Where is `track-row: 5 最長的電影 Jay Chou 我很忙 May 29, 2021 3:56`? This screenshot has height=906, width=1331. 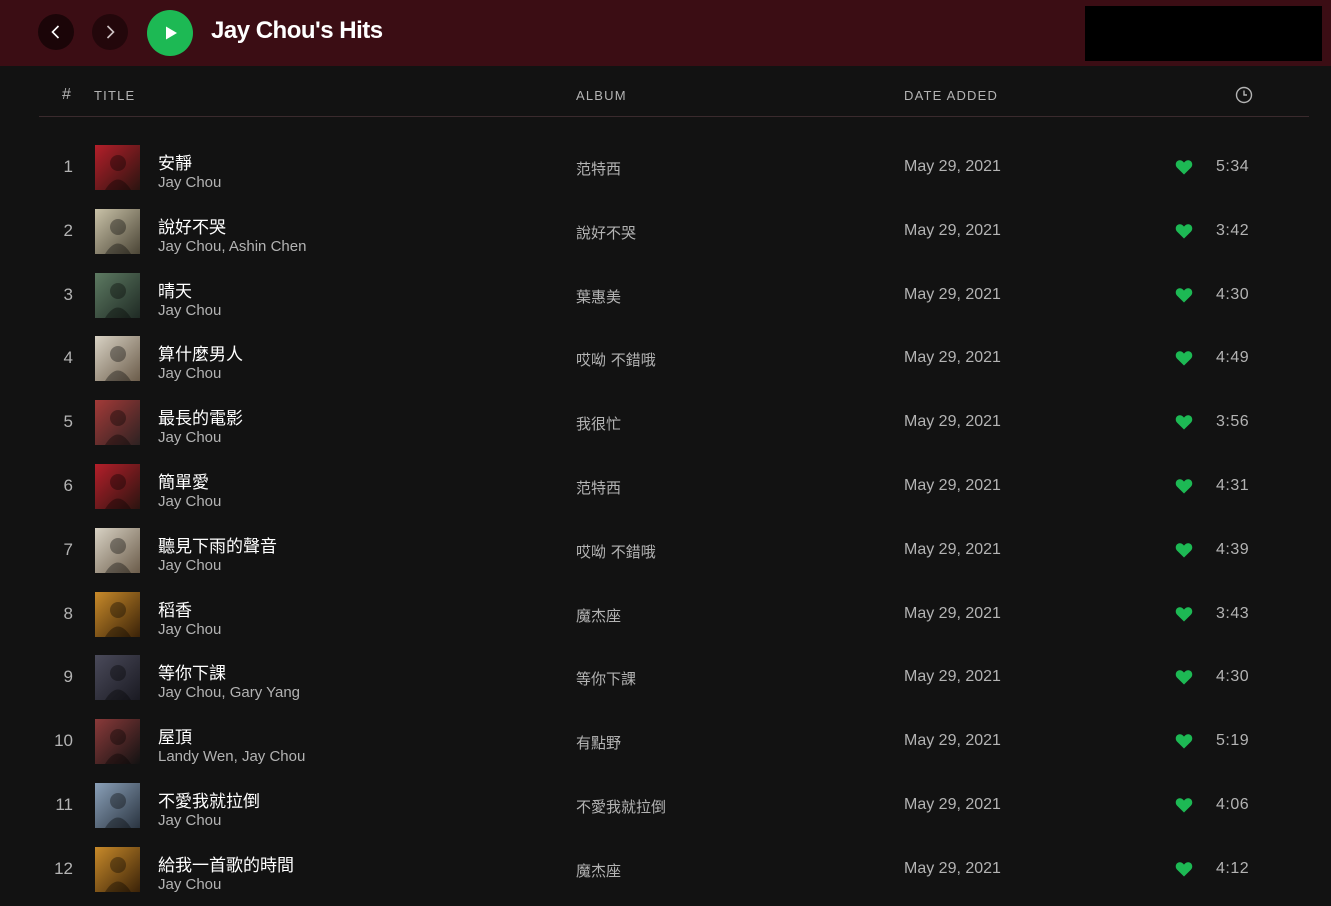
track-row: 5 最長的電影 Jay Chou 我很忙 May 29, 2021 3:56 is located at coordinates (665, 423).